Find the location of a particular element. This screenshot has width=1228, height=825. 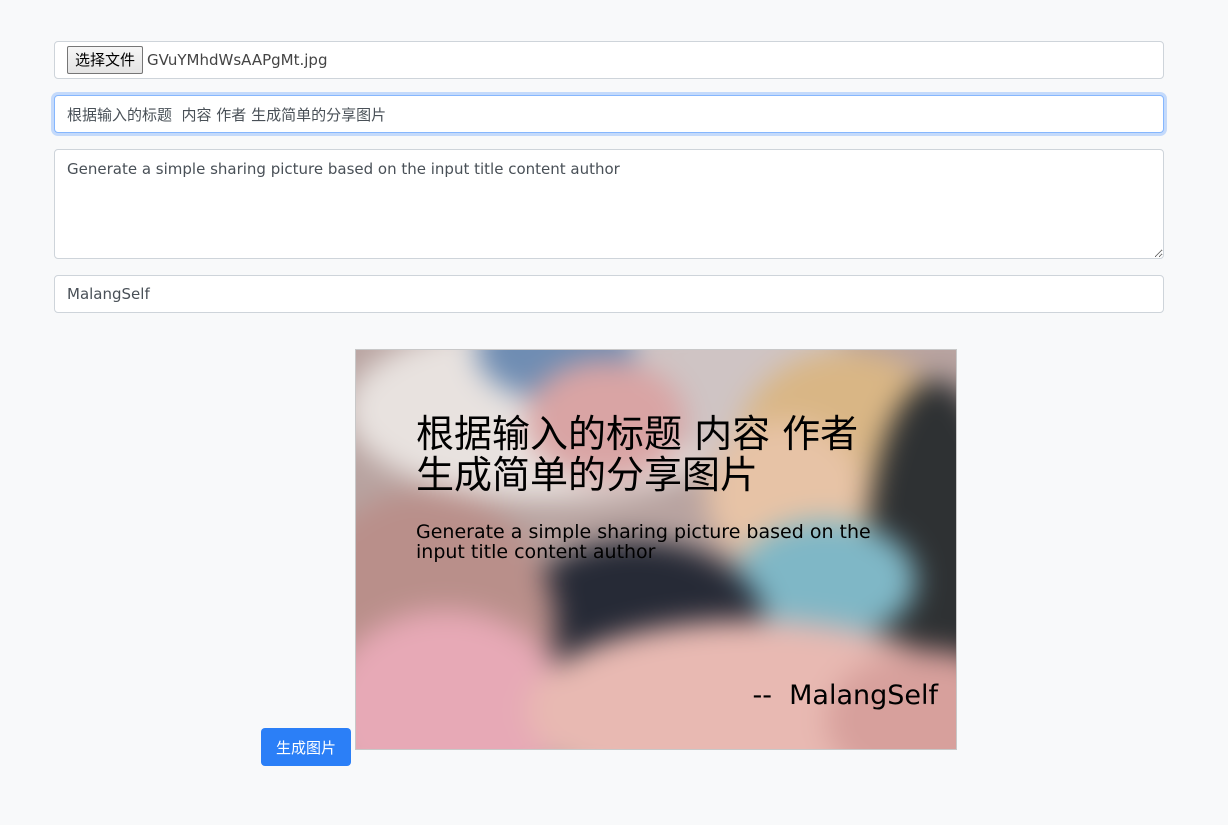

selected-file-name: GVuYMhdWsAAPgMt.jpg is located at coordinates (237, 60).